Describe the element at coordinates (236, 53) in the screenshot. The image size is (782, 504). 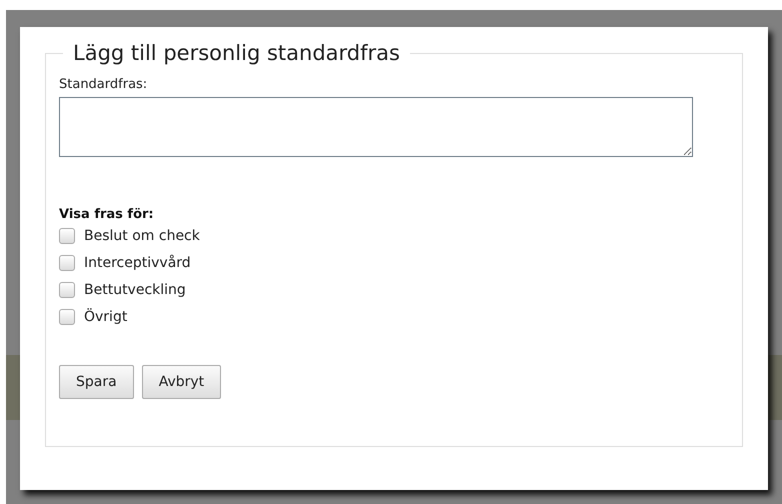
I see `dialog-title: Lägg till personlig standardfras` at that location.